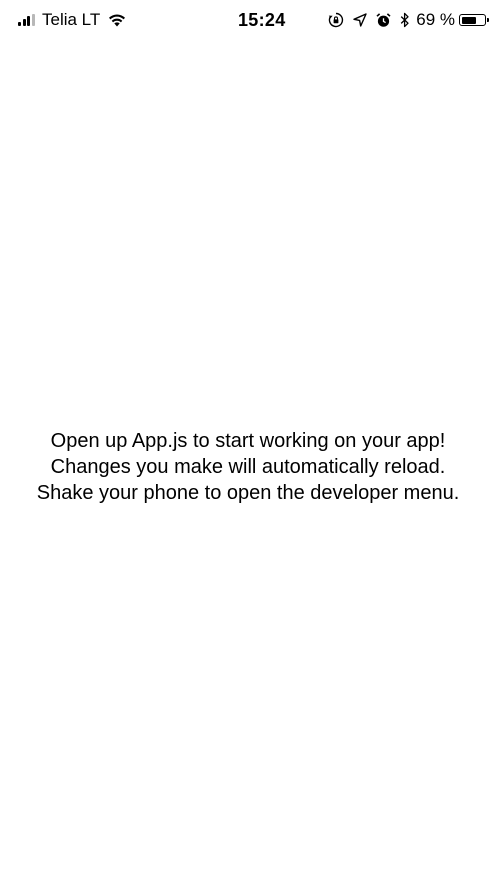  What do you see at coordinates (262, 19) in the screenshot?
I see `status-time: 15:24` at bounding box center [262, 19].